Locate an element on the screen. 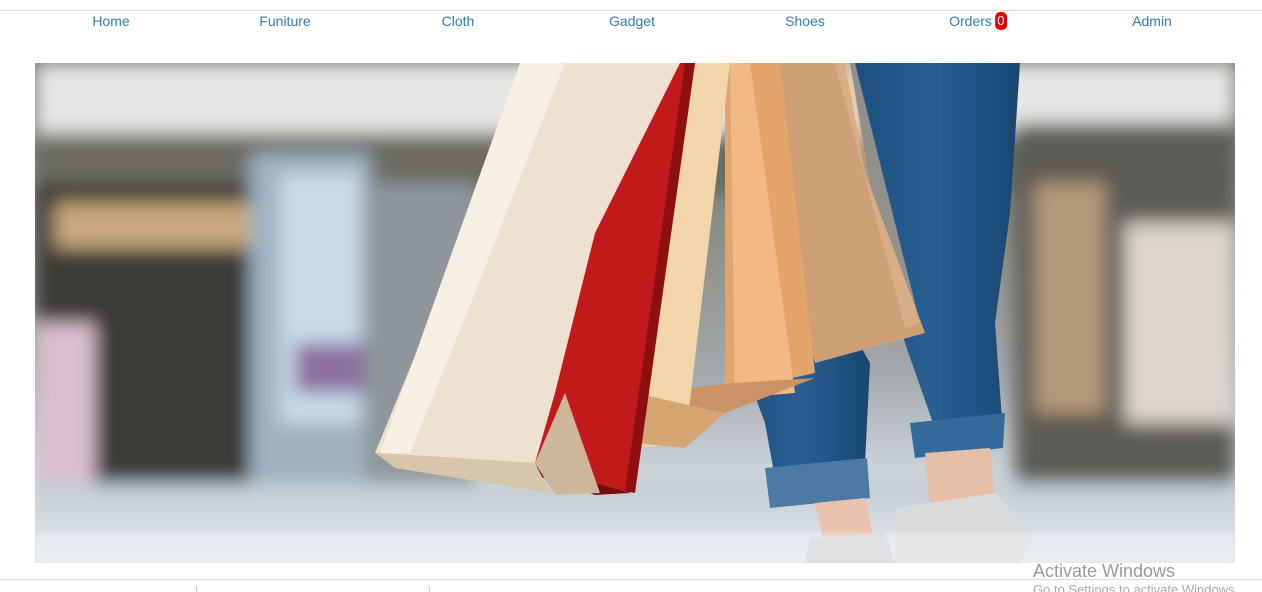 This screenshot has height=592, width=1262. nav-cloth-link: Cloth is located at coordinates (458, 21).